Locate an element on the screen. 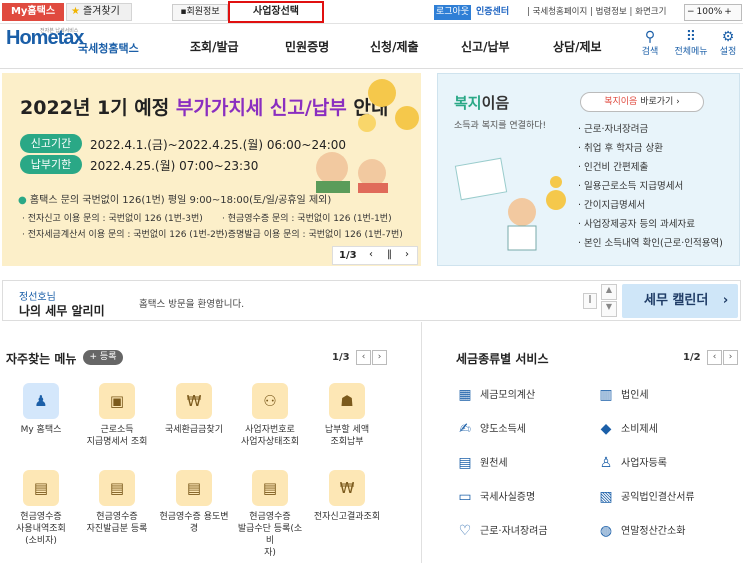 This screenshot has width=743, height=563. cert-center-link: 인증센터 is located at coordinates (492, 12).